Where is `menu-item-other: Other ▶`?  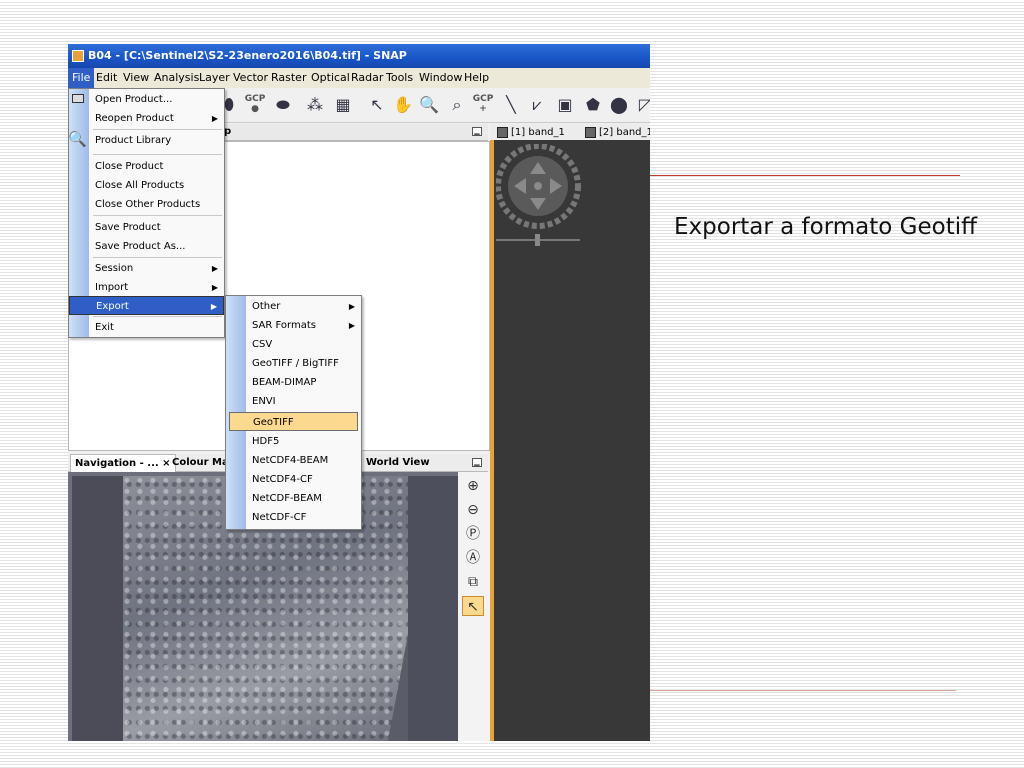
menu-item-other: Other ▶ is located at coordinates (293, 306).